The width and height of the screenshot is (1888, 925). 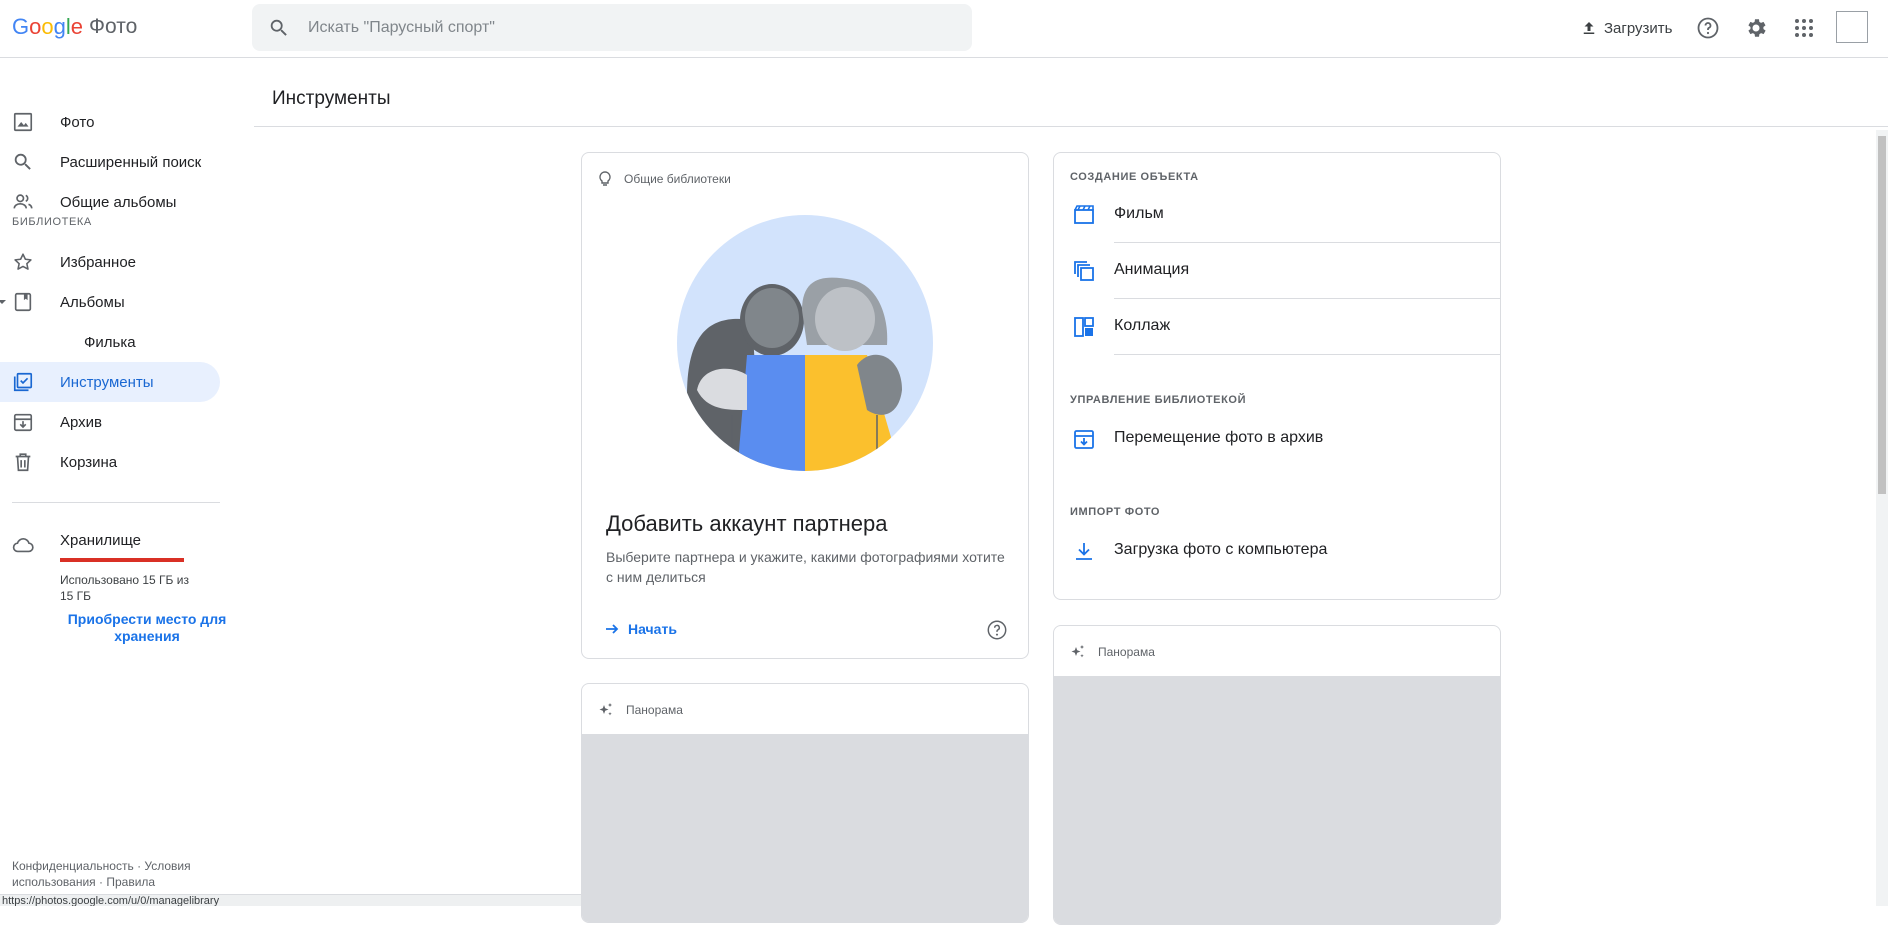 I want to click on tools-icon, so click(x=23, y=382).